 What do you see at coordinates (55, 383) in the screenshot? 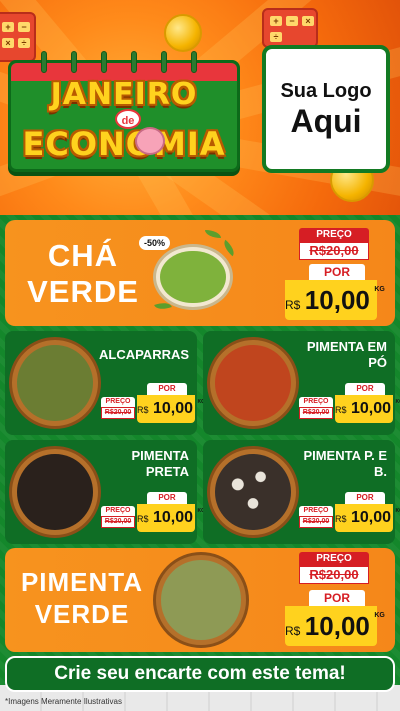
I see `product-image-alcaparras` at bounding box center [55, 383].